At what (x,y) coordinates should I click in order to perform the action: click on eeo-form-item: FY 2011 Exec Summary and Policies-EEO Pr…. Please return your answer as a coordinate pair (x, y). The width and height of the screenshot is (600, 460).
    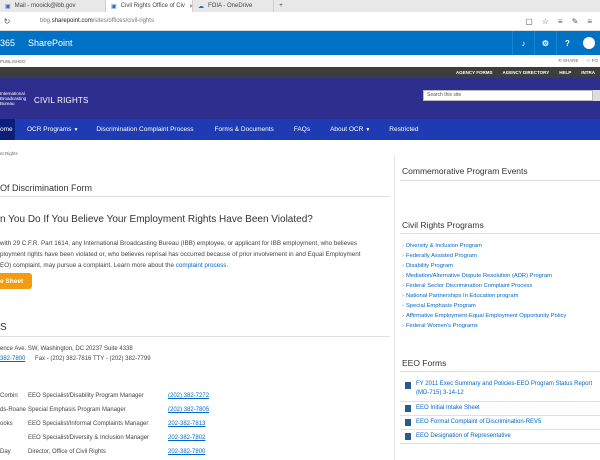
    Looking at the image, I should click on (501, 390).